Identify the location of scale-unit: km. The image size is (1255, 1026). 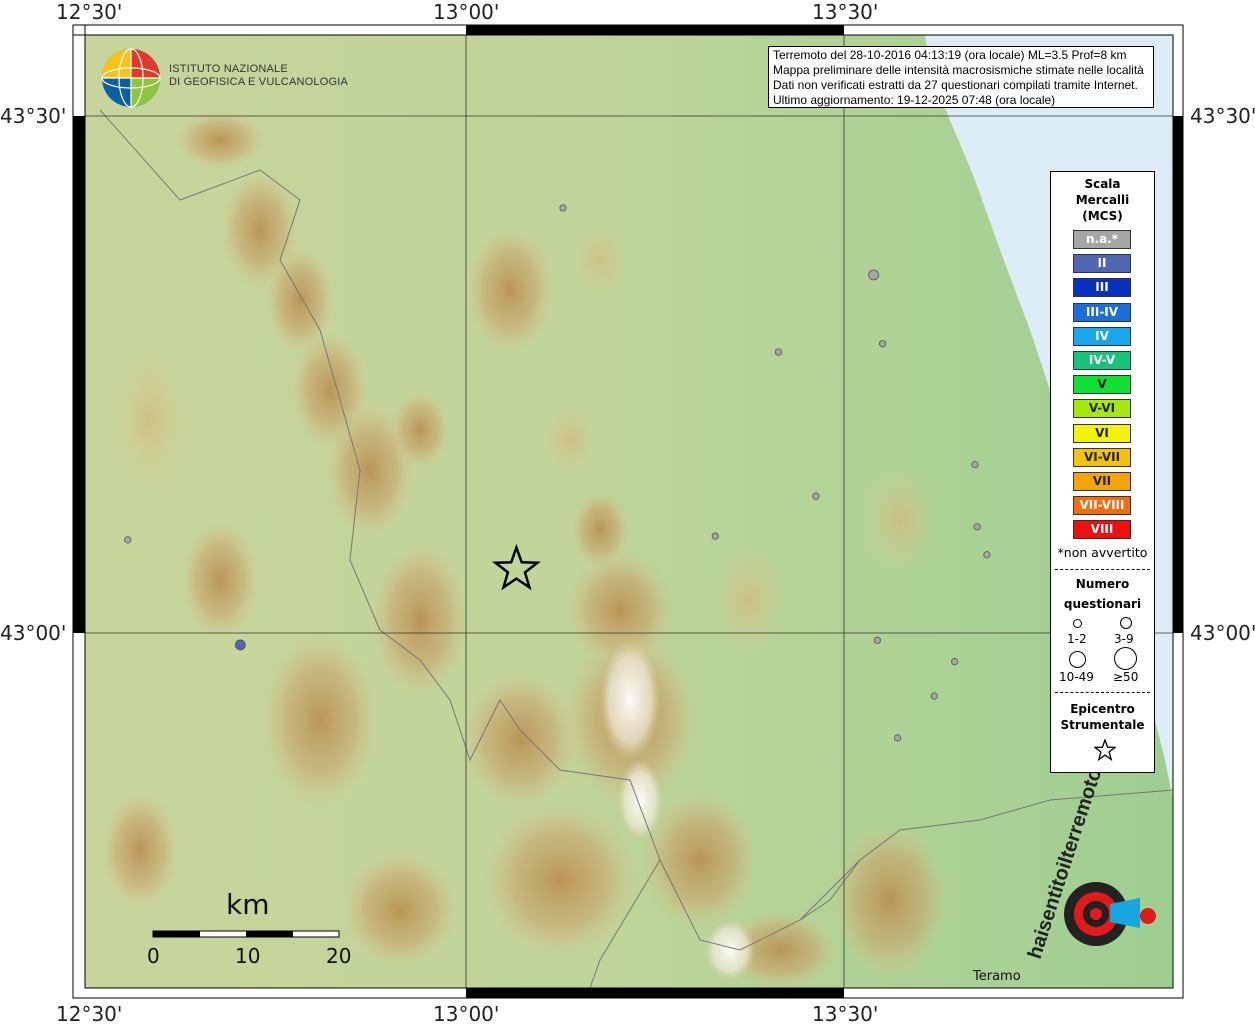
(248, 904).